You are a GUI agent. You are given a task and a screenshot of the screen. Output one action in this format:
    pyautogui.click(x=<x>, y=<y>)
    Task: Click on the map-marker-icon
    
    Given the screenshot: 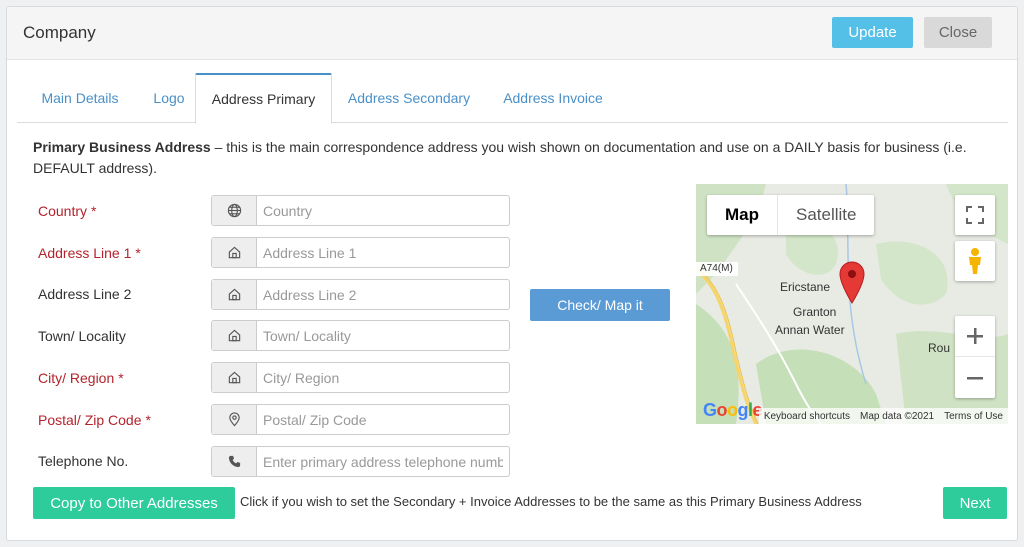 What is the action you would take?
    pyautogui.click(x=852, y=282)
    